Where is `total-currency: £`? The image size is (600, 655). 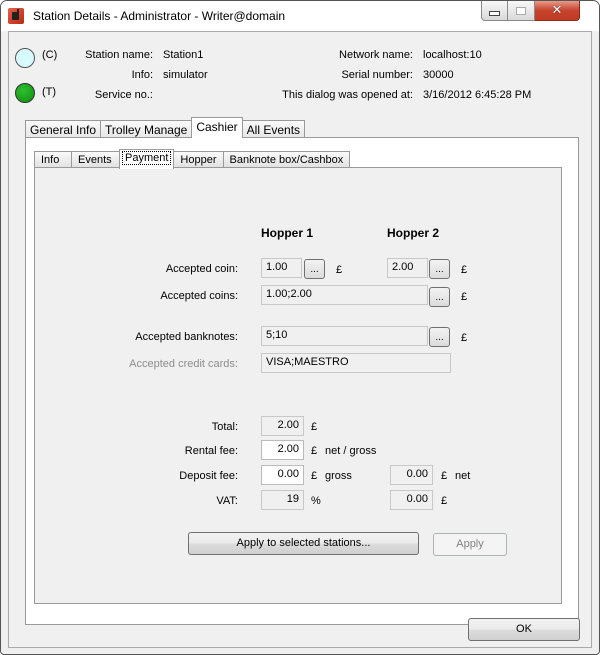 total-currency: £ is located at coordinates (314, 427).